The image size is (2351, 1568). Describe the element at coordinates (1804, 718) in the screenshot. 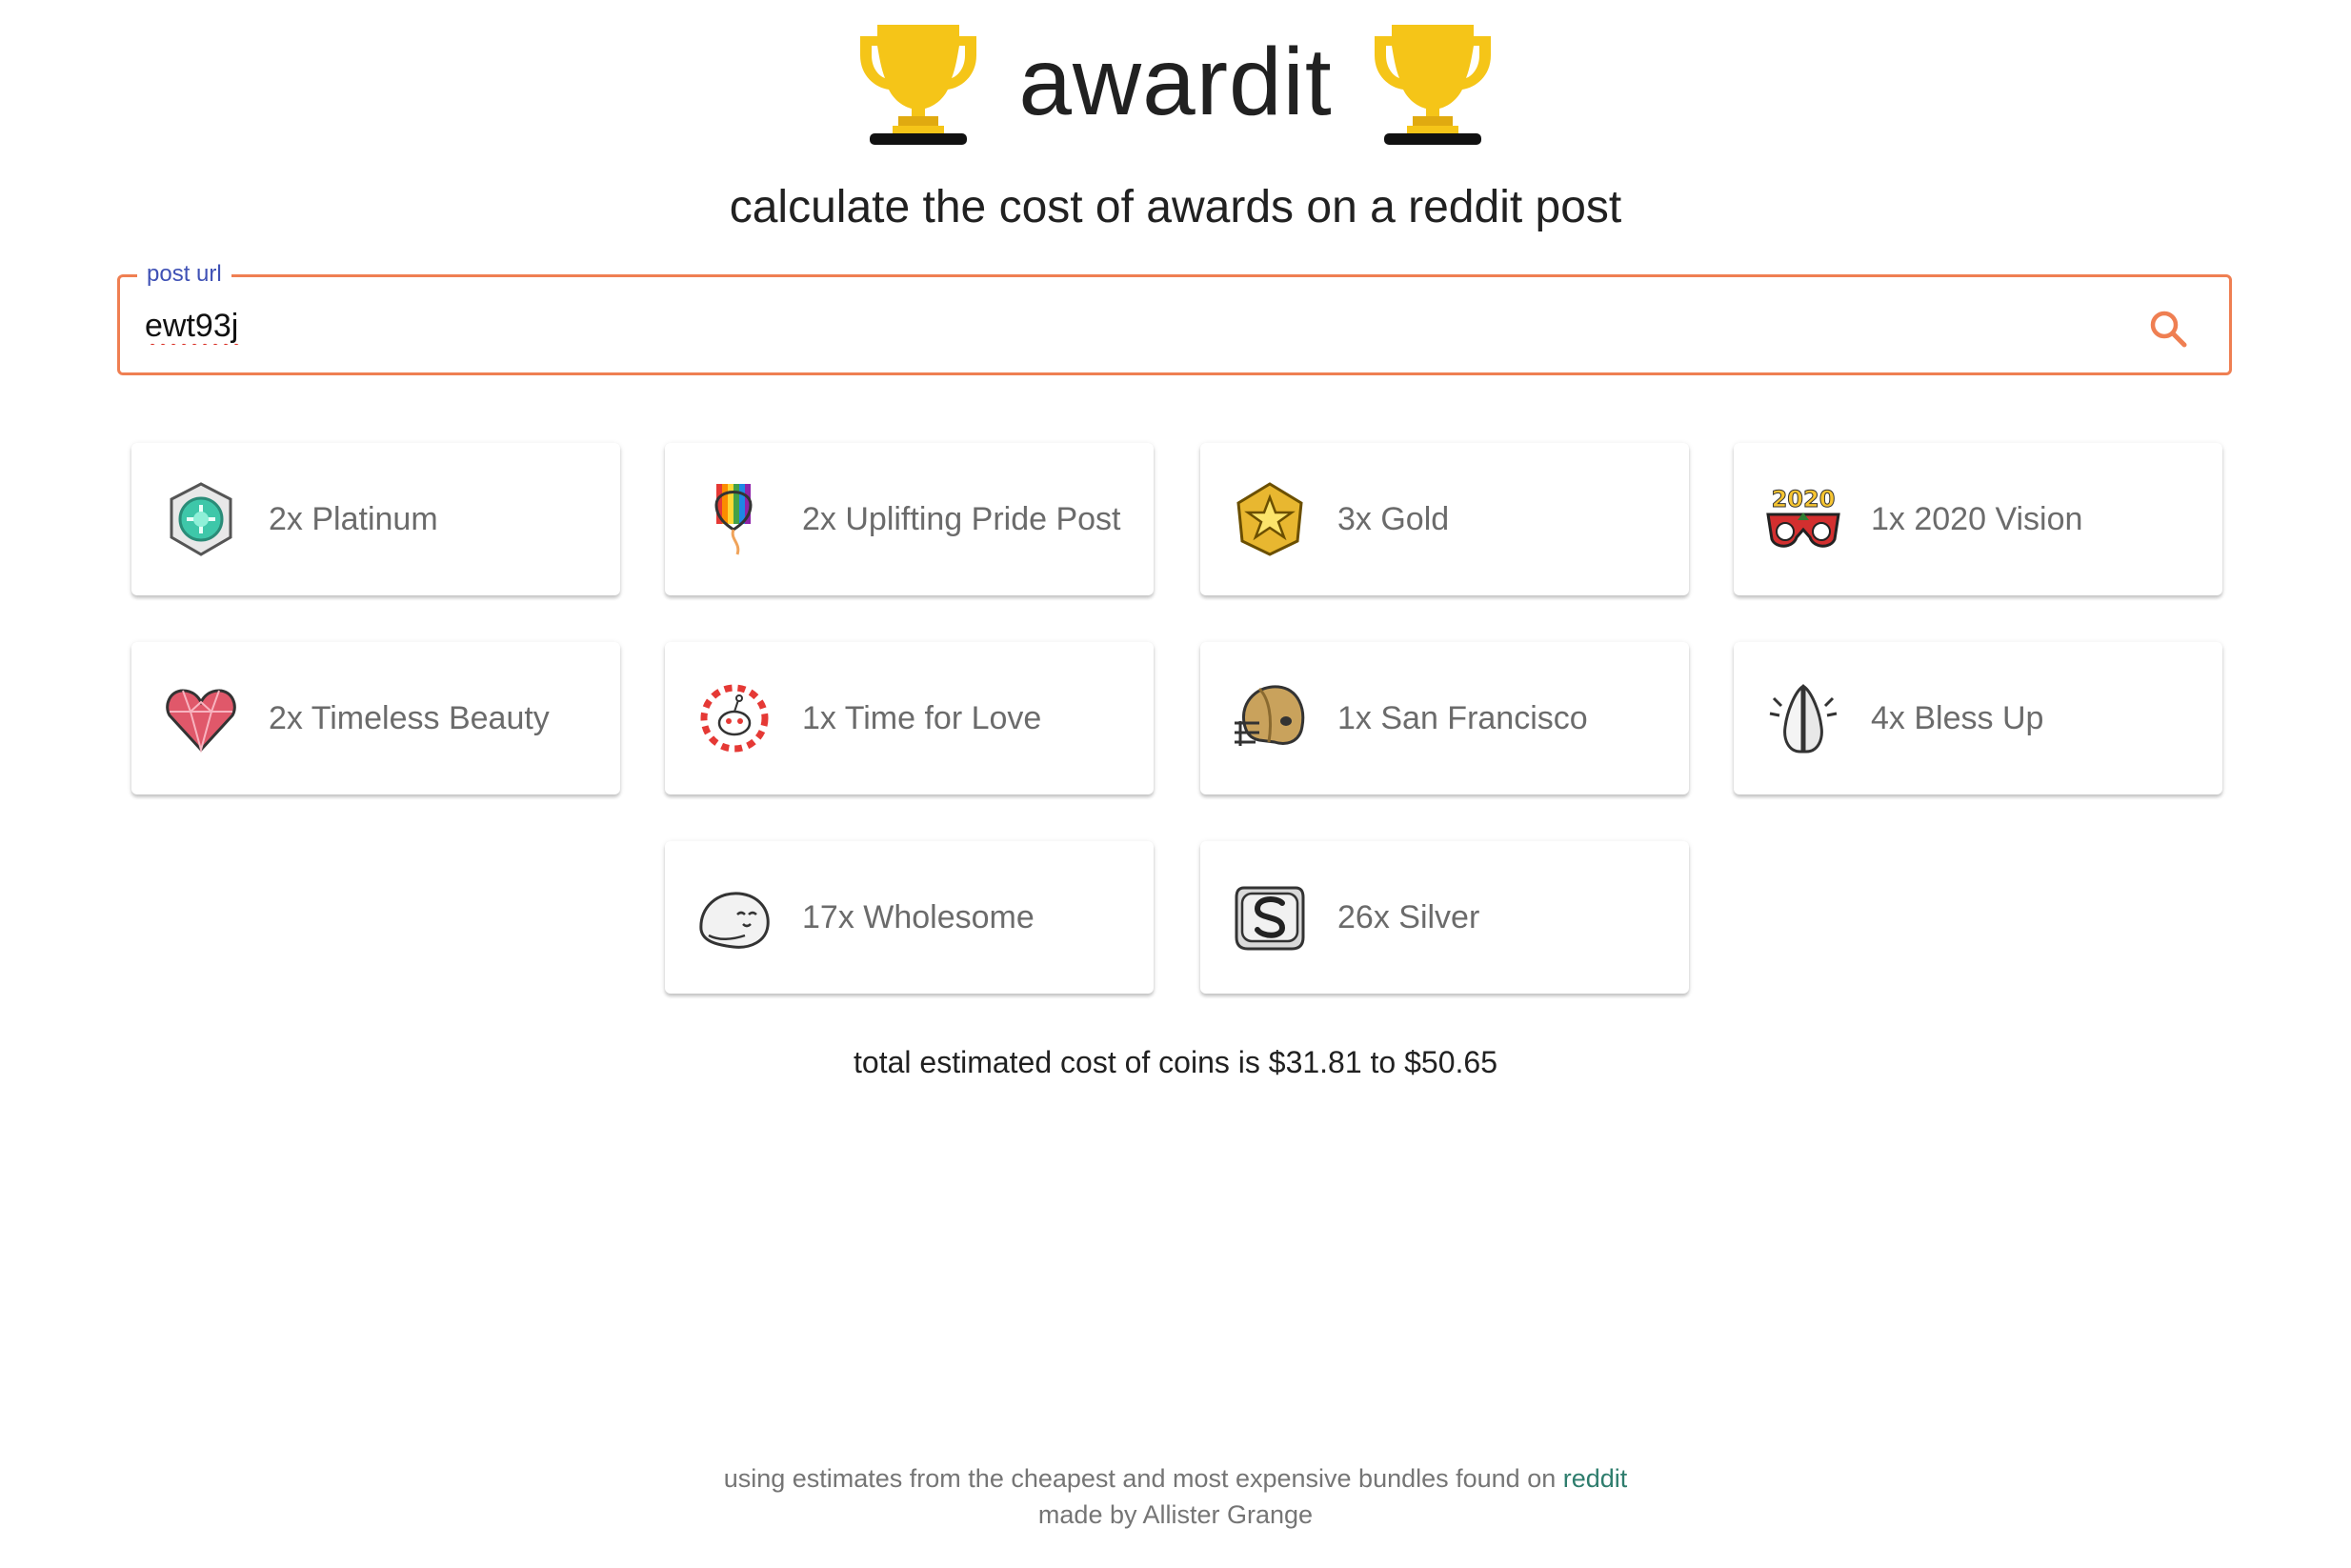

I see `praying-hands-icon` at that location.